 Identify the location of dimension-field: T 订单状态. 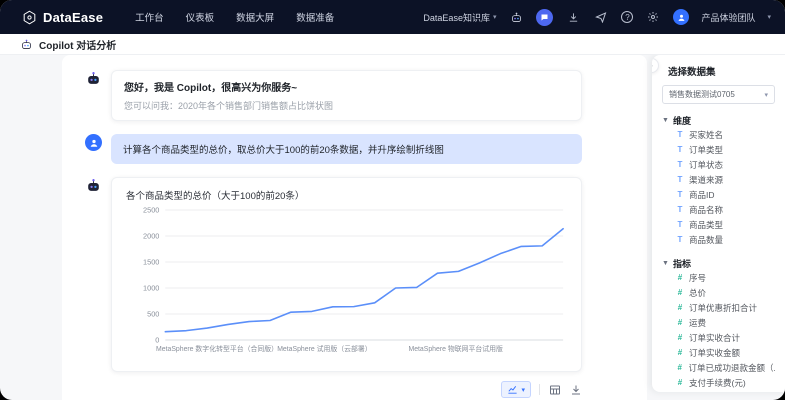
(725, 164).